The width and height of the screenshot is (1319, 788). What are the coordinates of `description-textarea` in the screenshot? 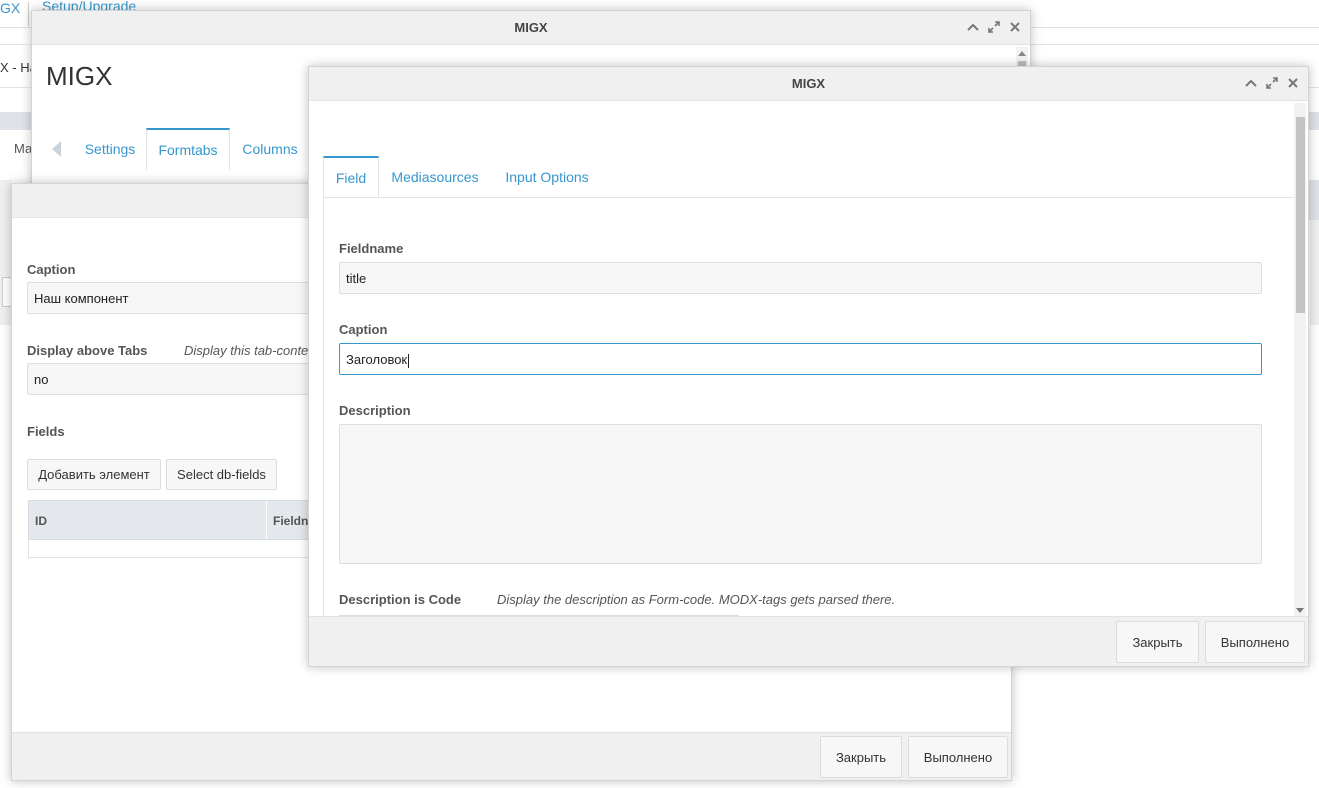 It's located at (800, 494).